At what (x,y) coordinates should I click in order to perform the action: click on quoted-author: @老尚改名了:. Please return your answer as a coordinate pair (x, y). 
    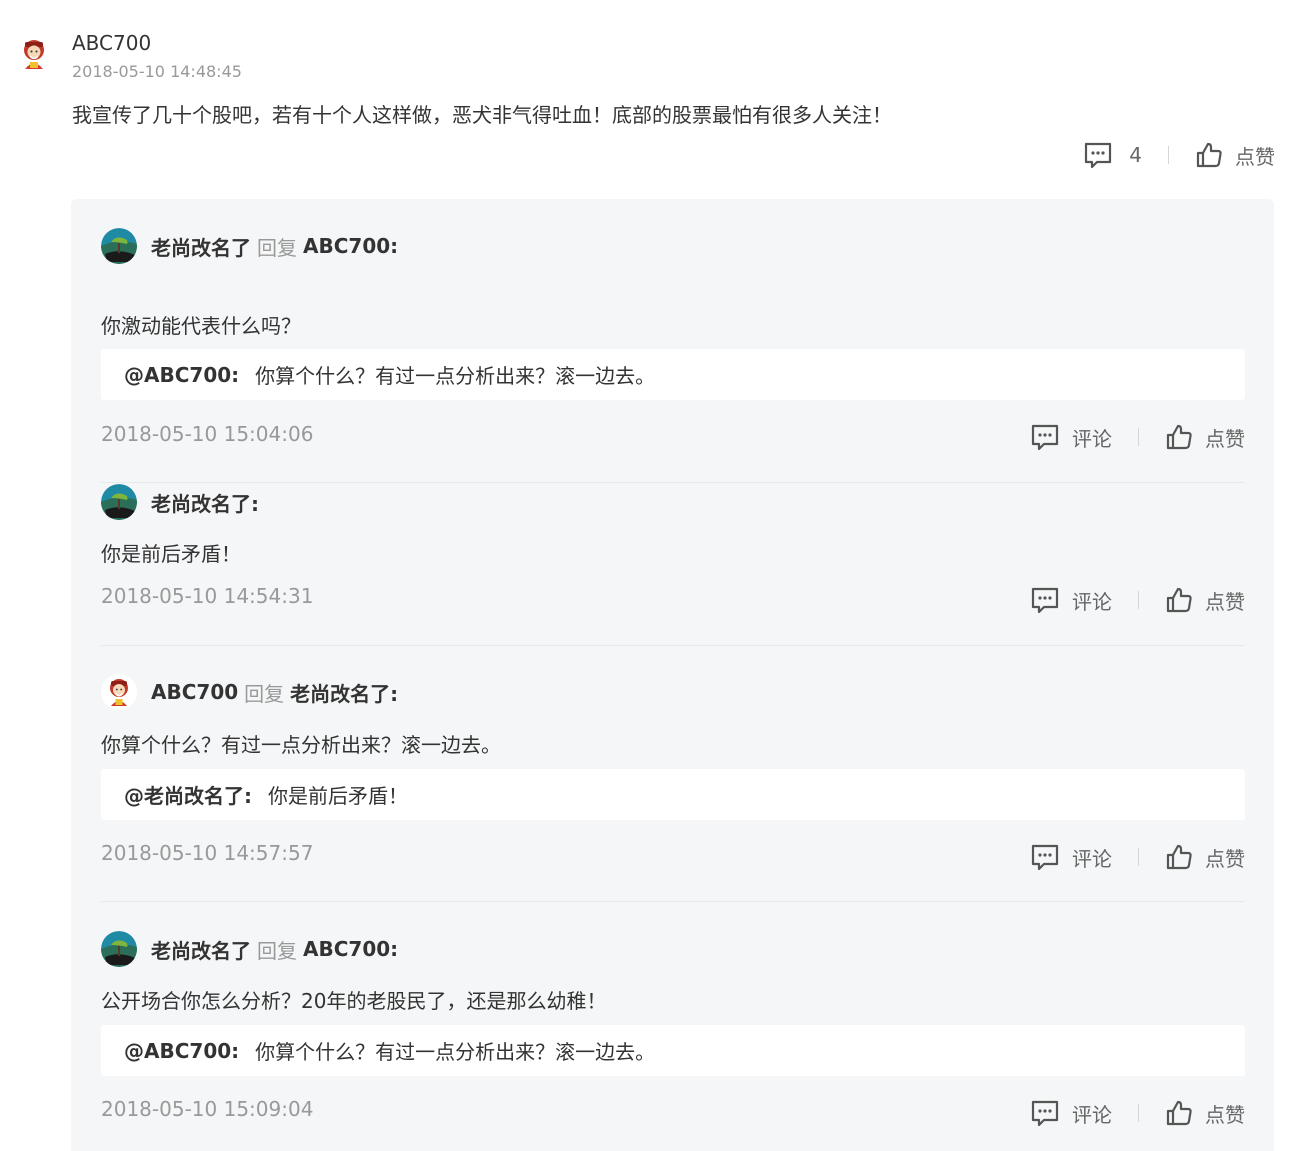
    Looking at the image, I should click on (188, 794).